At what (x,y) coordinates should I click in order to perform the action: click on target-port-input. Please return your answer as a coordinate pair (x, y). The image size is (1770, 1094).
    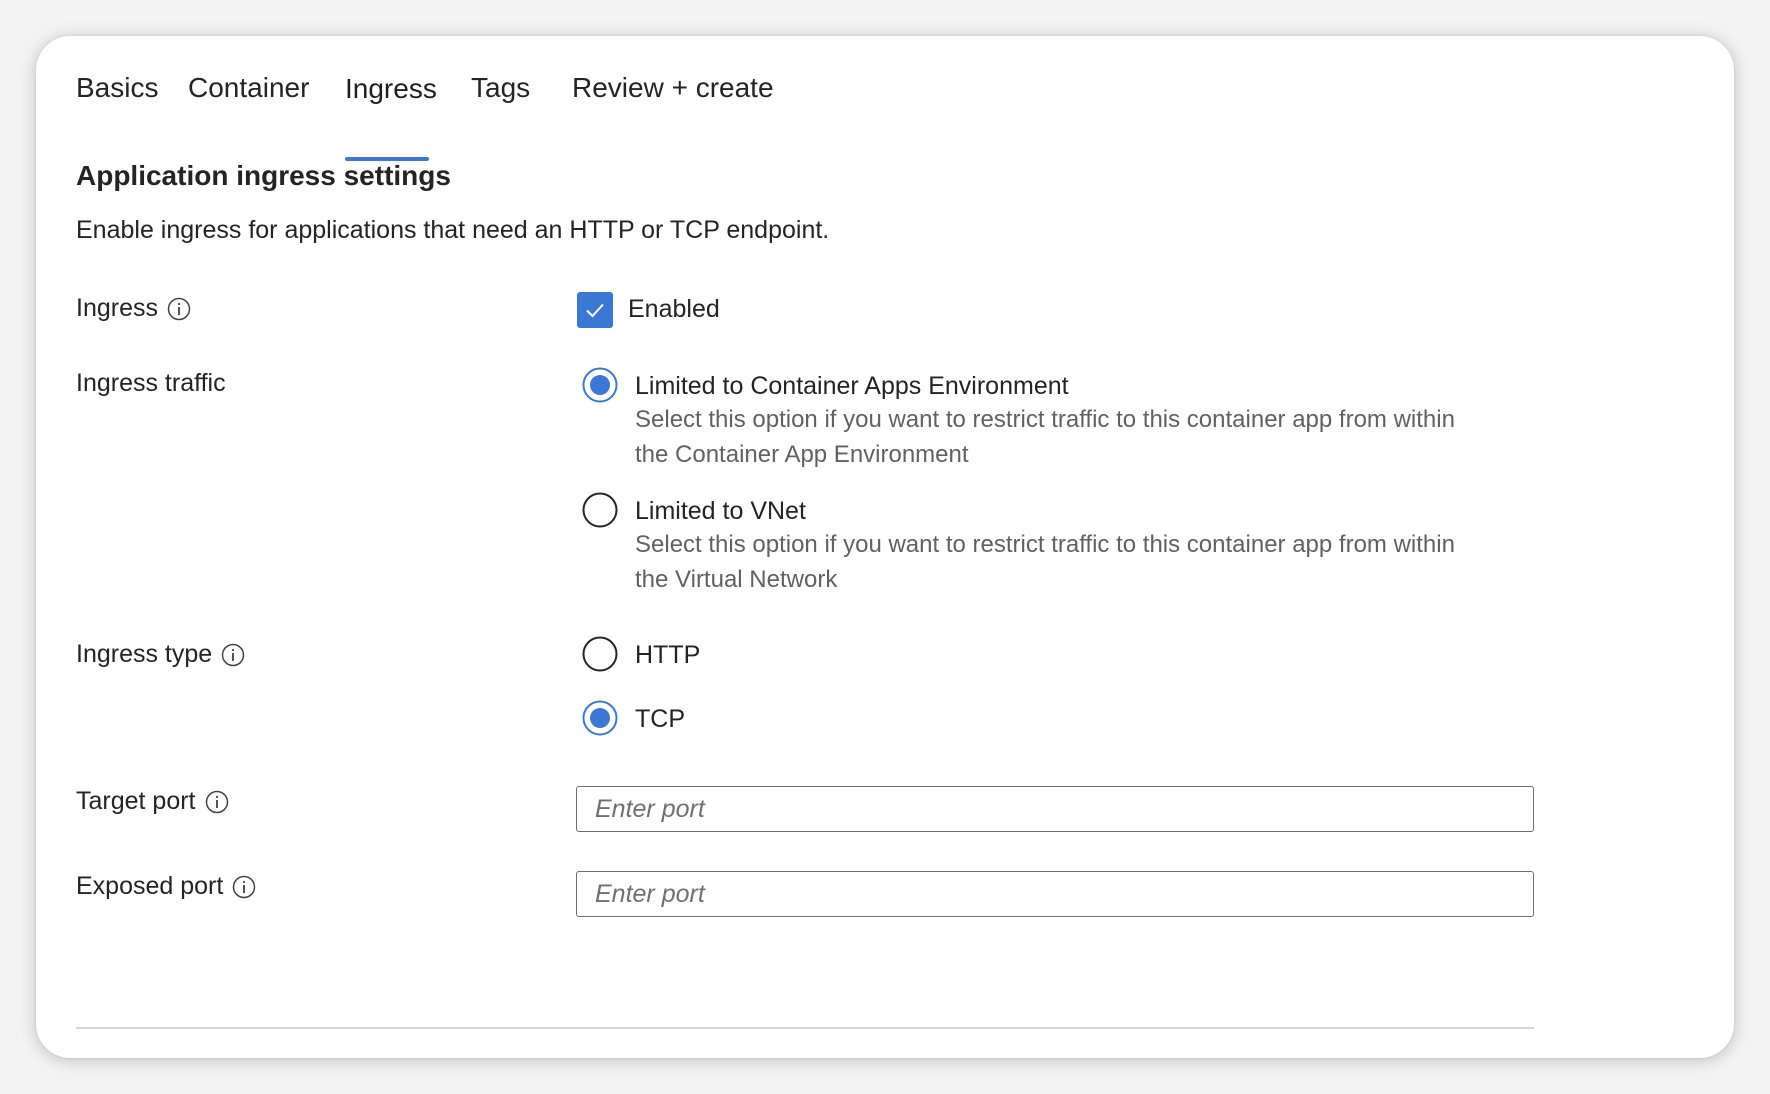
    Looking at the image, I should click on (1055, 809).